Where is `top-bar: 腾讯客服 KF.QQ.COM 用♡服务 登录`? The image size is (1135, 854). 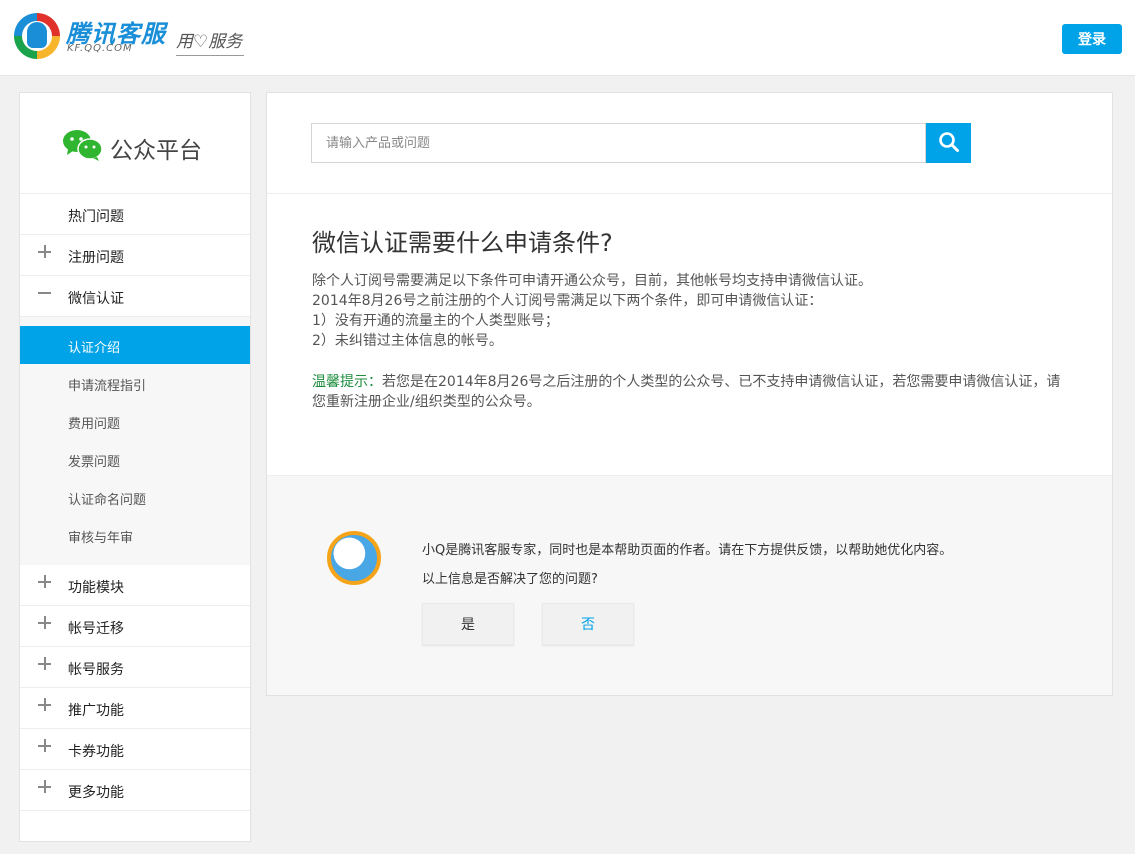
top-bar: 腾讯客服 KF.QQ.COM 用♡服务 登录 is located at coordinates (567, 38).